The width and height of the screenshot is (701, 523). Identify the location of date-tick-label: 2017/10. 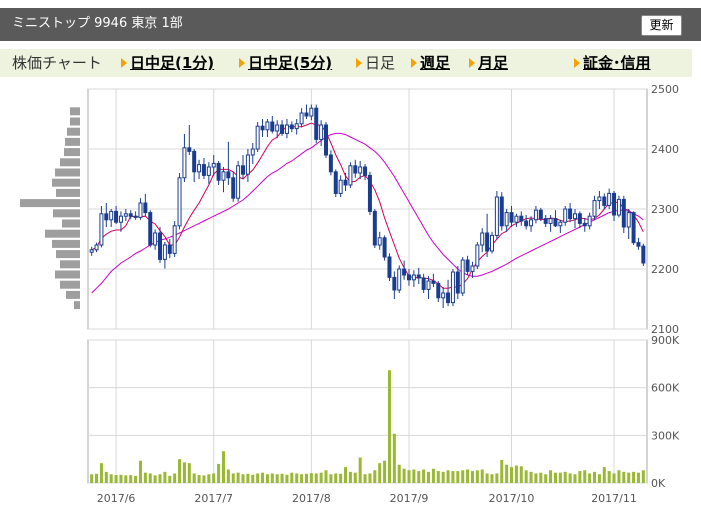
(512, 498).